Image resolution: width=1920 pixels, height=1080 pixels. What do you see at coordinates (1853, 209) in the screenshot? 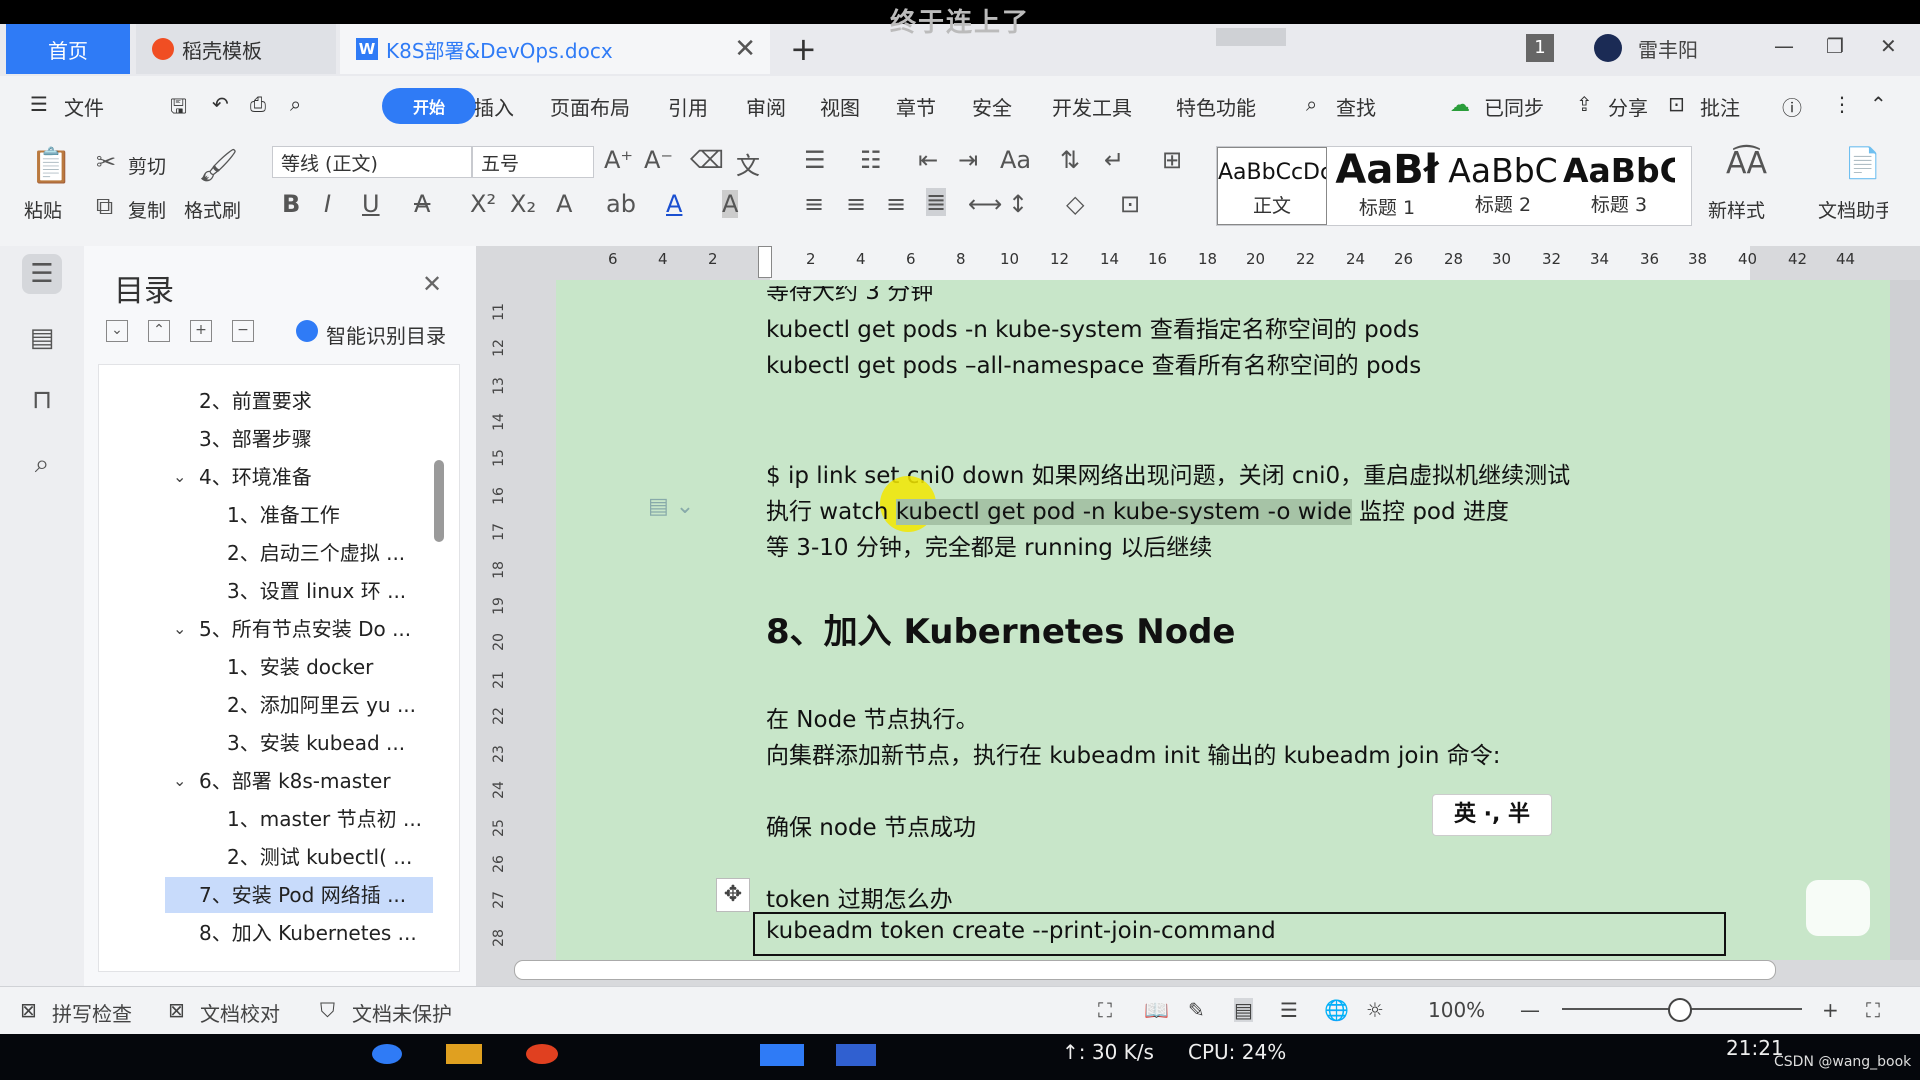
I see `doc-assistant-label: 文档助手` at bounding box center [1853, 209].